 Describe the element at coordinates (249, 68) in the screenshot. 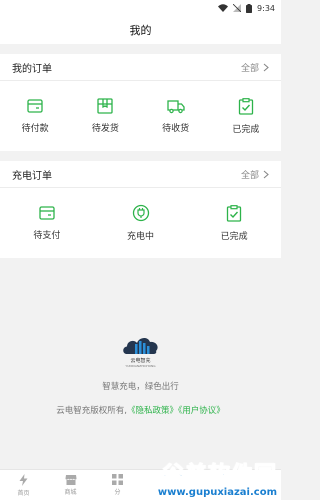

I see `my-orders-all-label: 全部` at that location.